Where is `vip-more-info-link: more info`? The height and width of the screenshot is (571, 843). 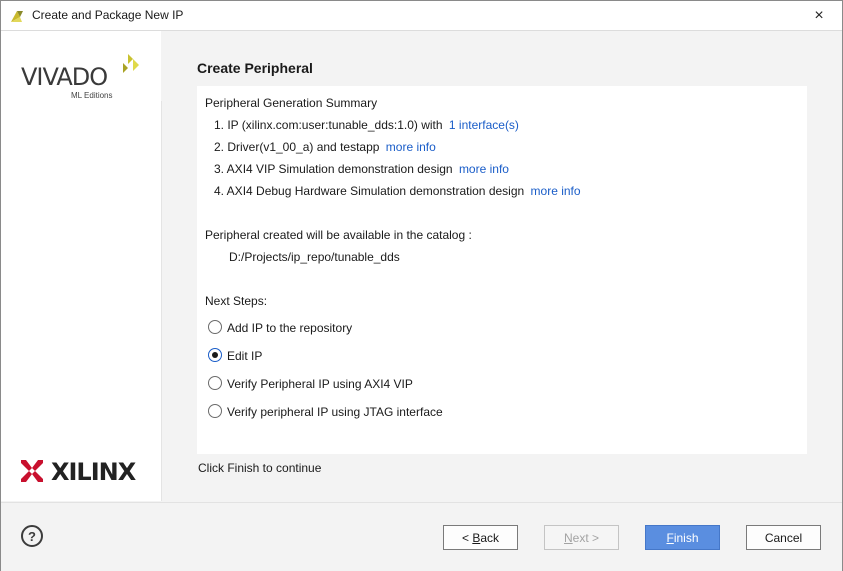
vip-more-info-link: more info is located at coordinates (484, 169).